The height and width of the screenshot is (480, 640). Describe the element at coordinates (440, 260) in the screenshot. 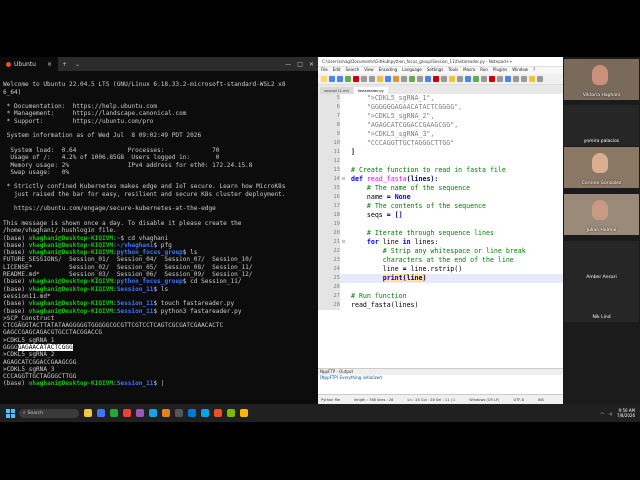

I see `code-line: 23 characters at the end of the line` at that location.